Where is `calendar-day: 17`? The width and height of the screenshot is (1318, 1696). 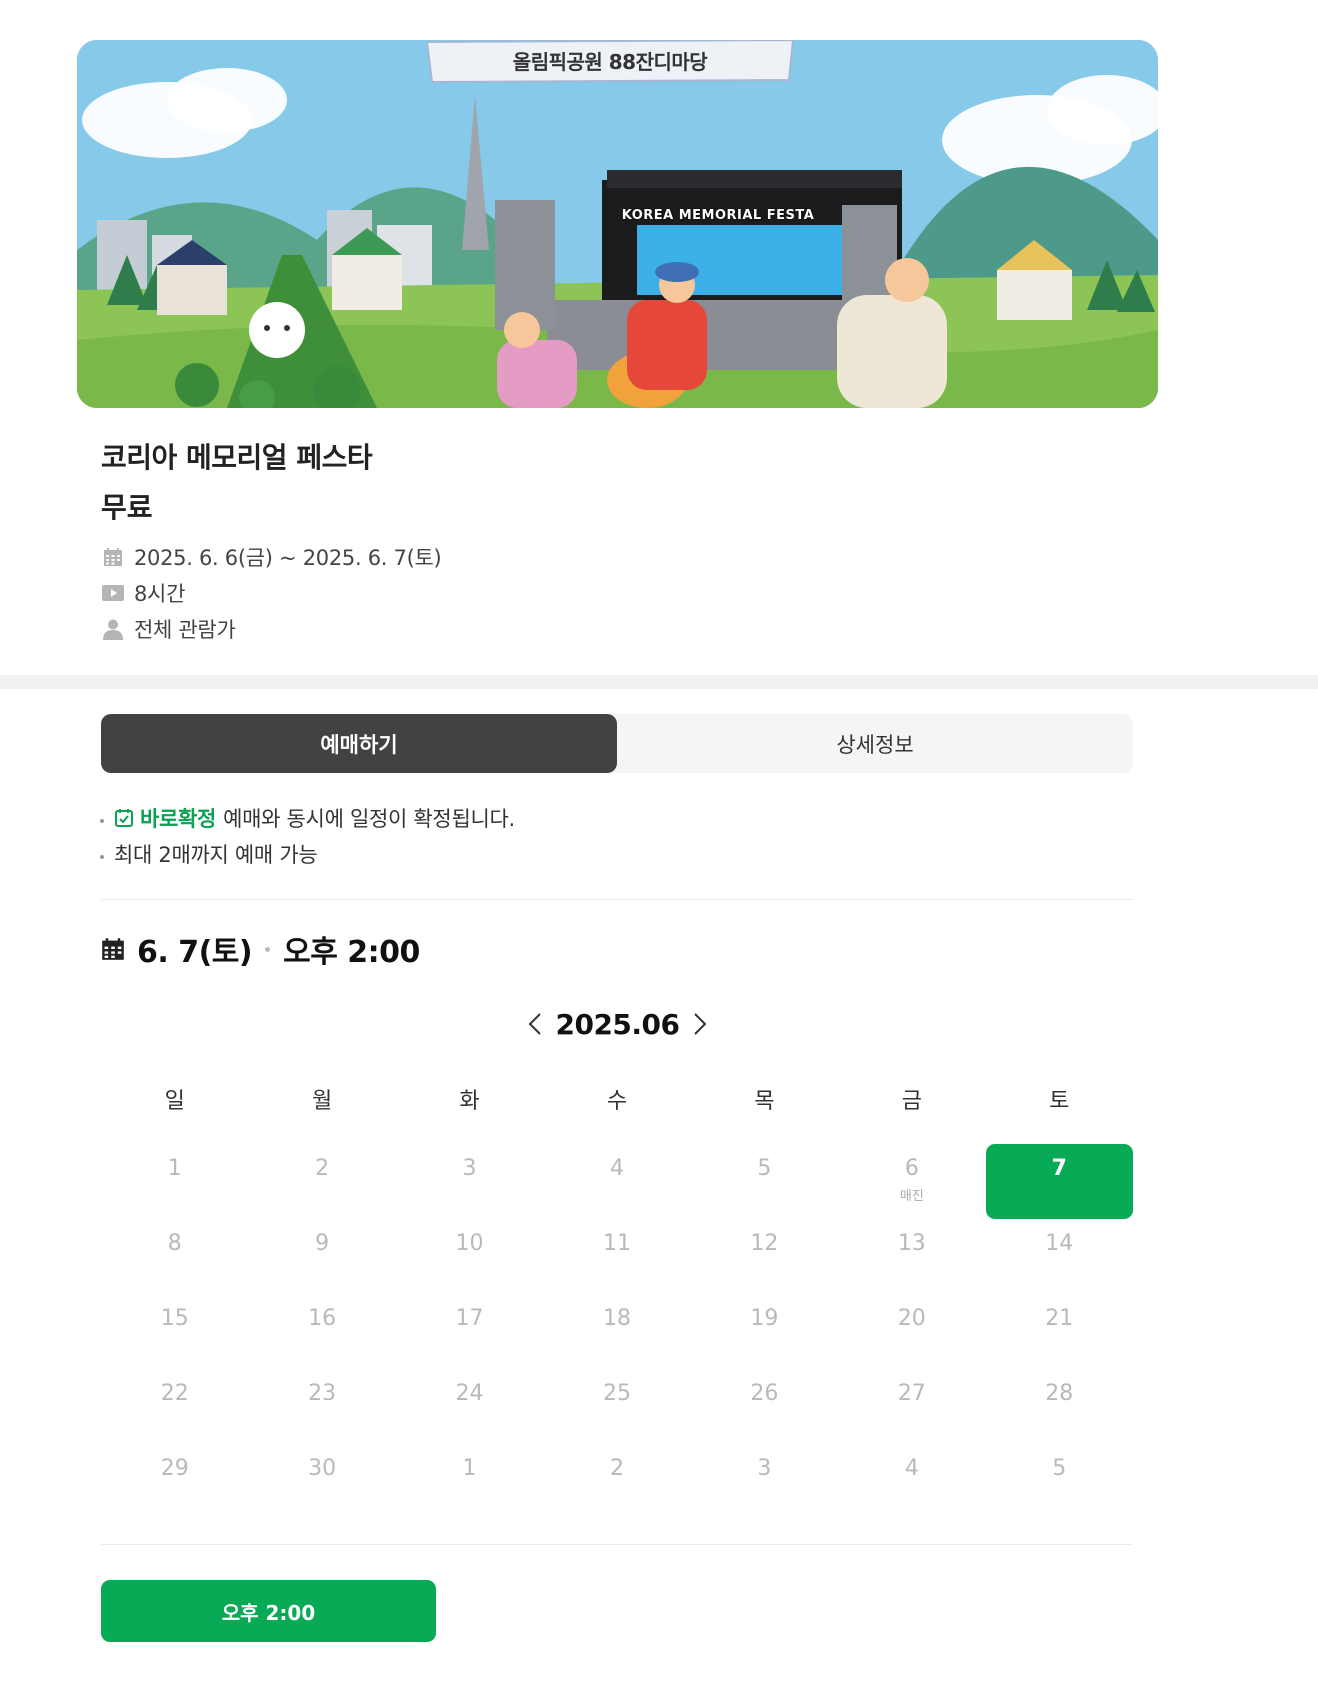 calendar-day: 17 is located at coordinates (469, 1331).